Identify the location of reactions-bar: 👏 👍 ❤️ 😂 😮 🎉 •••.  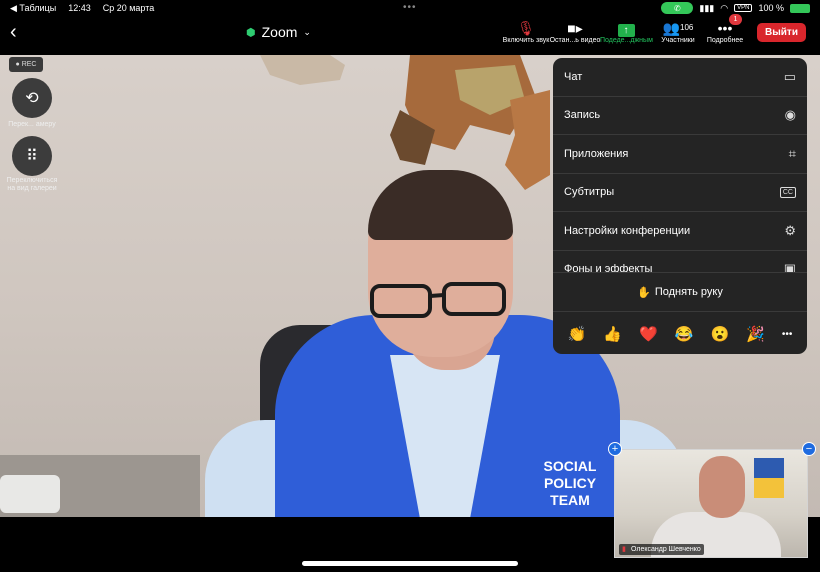
(680, 334).